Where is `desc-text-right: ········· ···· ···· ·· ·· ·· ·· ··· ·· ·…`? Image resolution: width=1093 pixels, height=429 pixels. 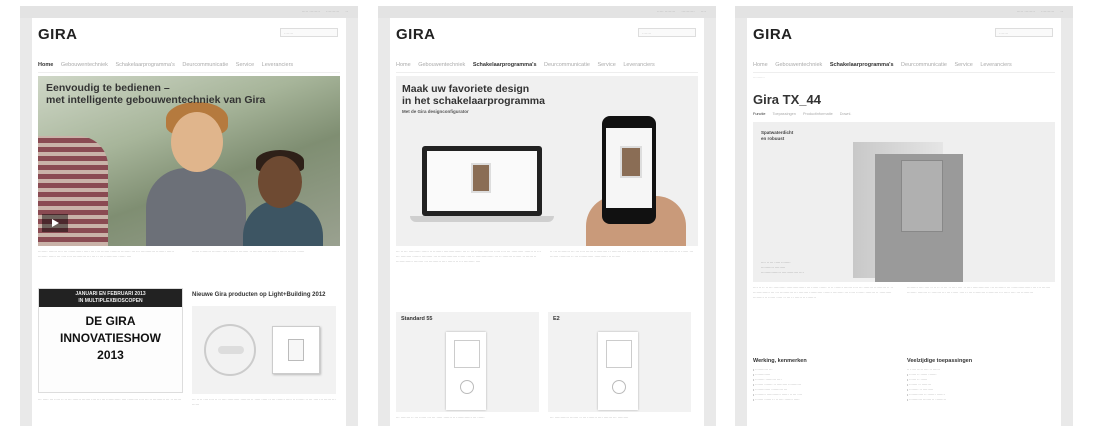 desc-text-right: ········· ···· ···· ·· ·· ·· ·· ··· ·· ·… is located at coordinates (979, 290).